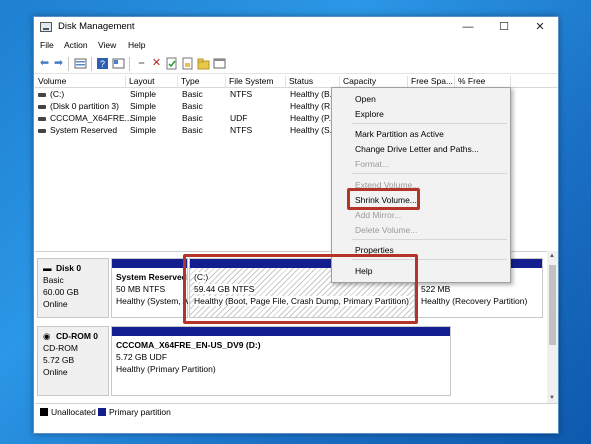  What do you see at coordinates (468, 27) in the screenshot?
I see `minimize-button: —` at bounding box center [468, 27].